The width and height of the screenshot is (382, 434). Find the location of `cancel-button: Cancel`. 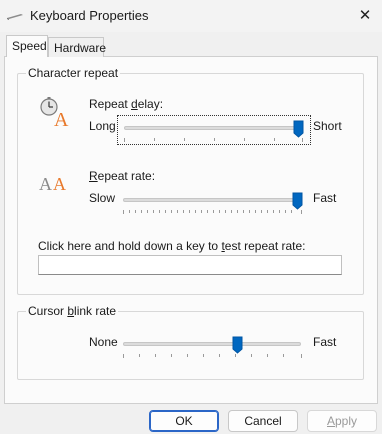

cancel-button: Cancel is located at coordinates (263, 421).